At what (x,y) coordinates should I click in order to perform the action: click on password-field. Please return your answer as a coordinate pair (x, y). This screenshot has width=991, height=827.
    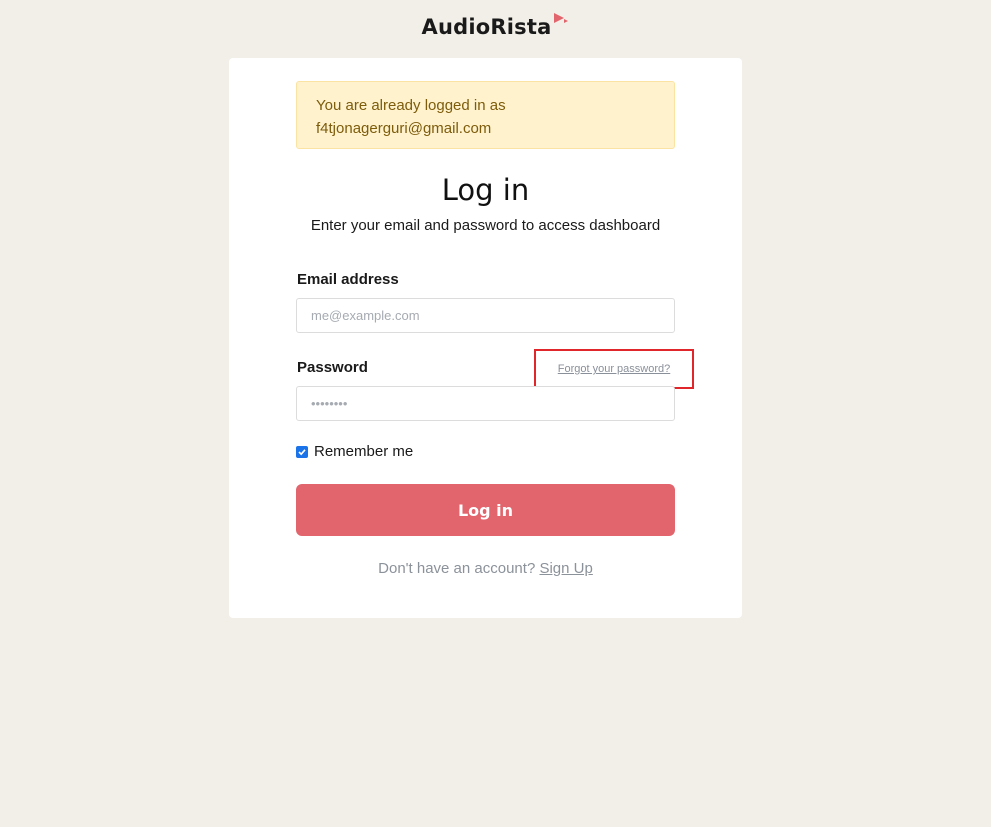
    Looking at the image, I should click on (485, 403).